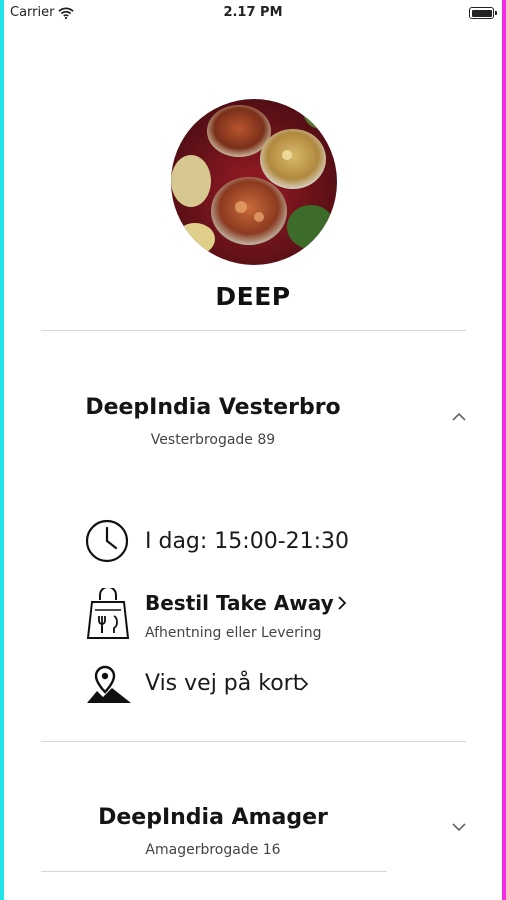 The image size is (506, 900). I want to click on frame-right-edge, so click(504, 450).